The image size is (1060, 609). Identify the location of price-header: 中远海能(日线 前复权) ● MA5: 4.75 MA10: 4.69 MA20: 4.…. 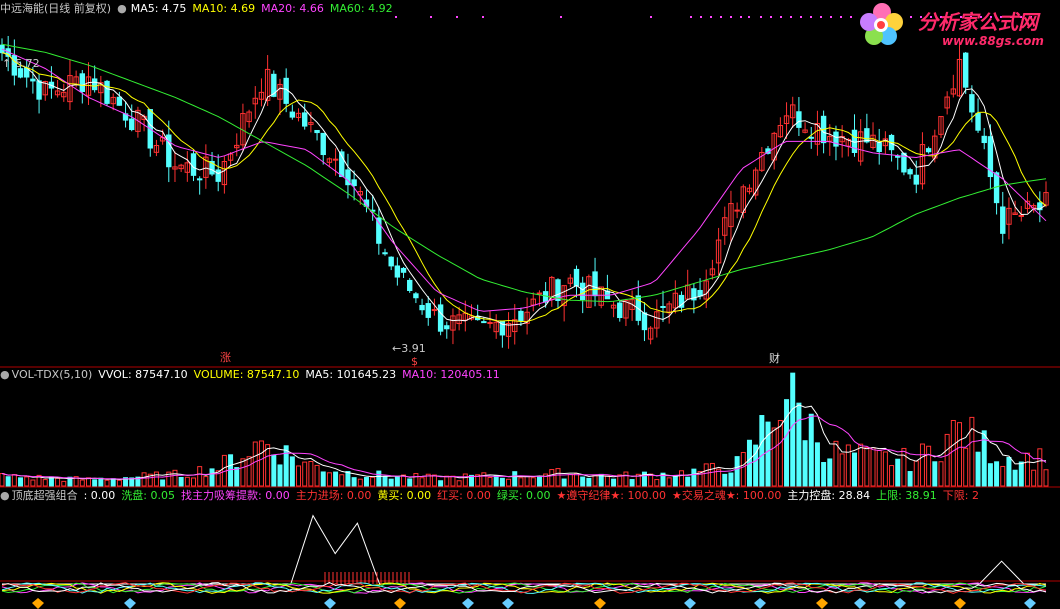
(199, 9).